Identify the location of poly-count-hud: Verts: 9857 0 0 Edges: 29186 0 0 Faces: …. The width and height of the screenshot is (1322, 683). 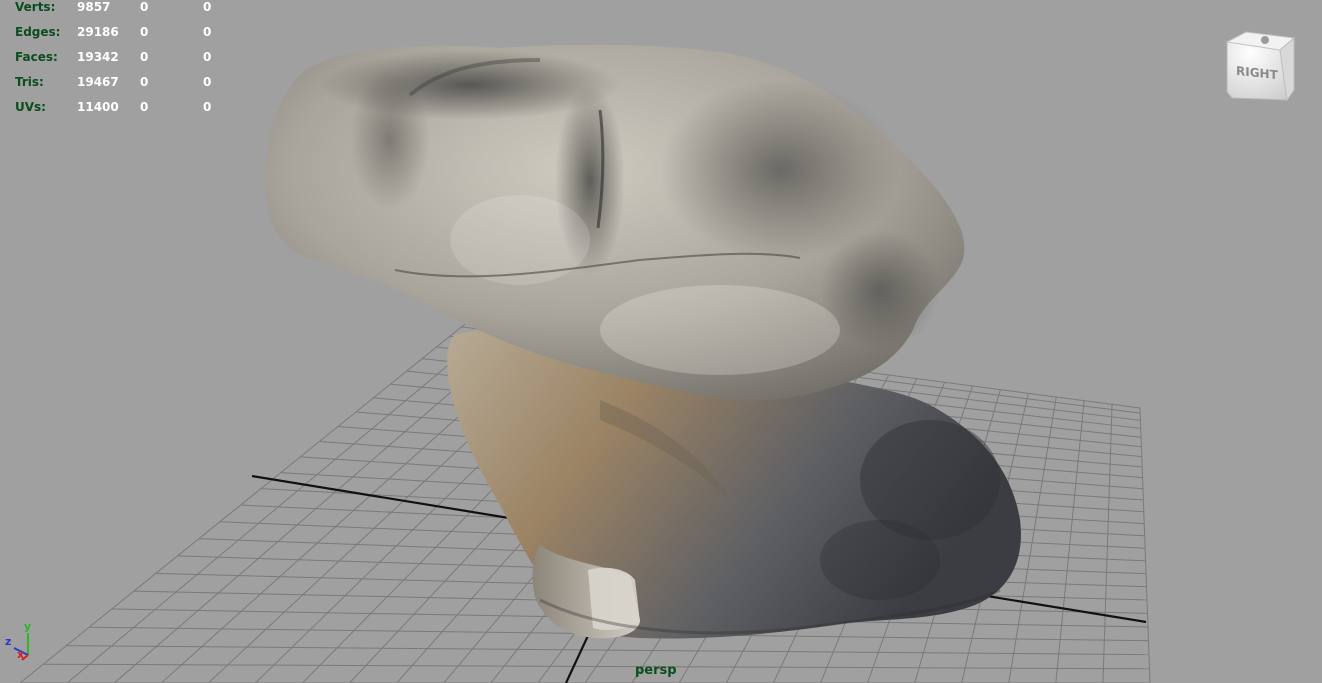
(124, 60).